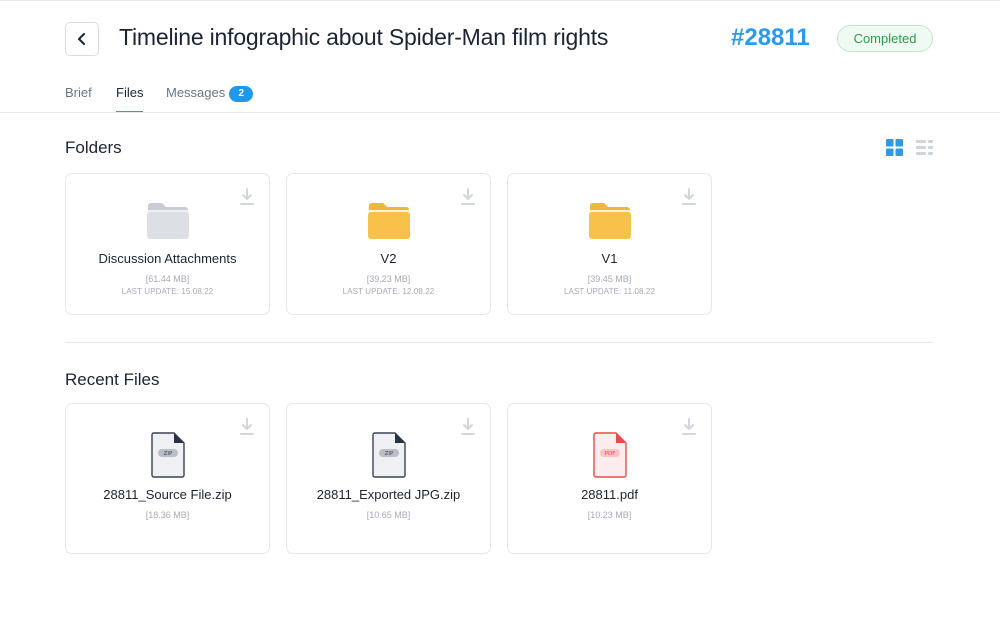  What do you see at coordinates (167, 515) in the screenshot?
I see `file-size: [18.36 MB]` at bounding box center [167, 515].